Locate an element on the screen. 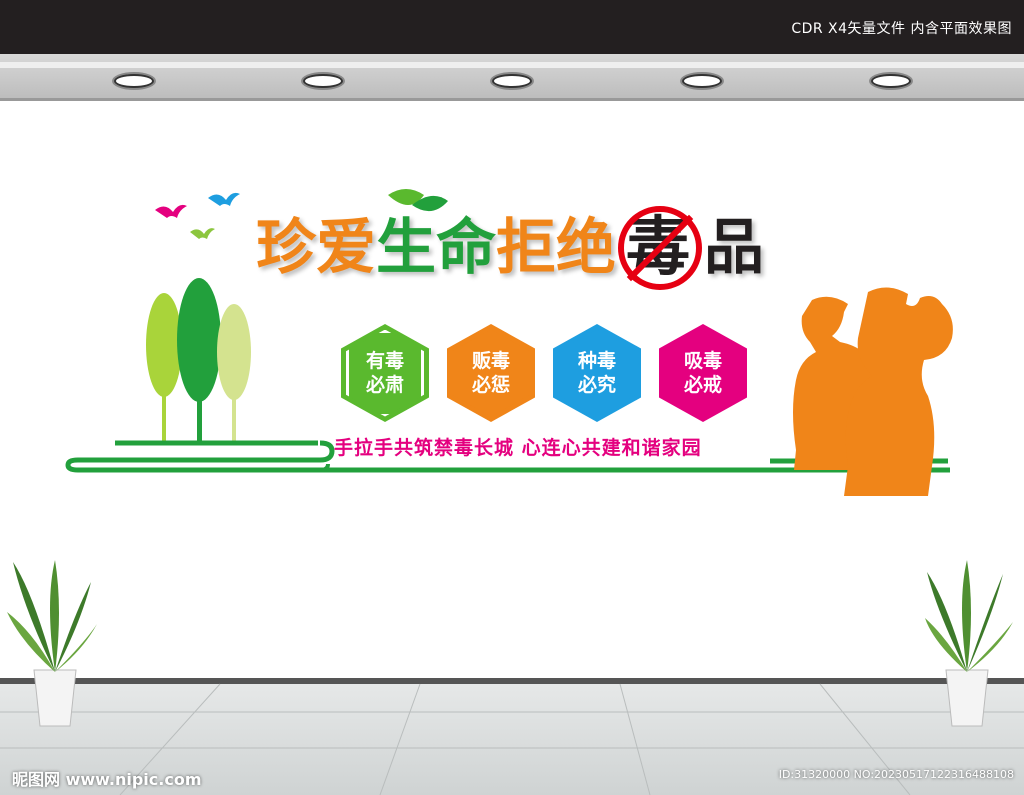 The image size is (1024, 795). title-part-2: 生命 is located at coordinates (436, 248).